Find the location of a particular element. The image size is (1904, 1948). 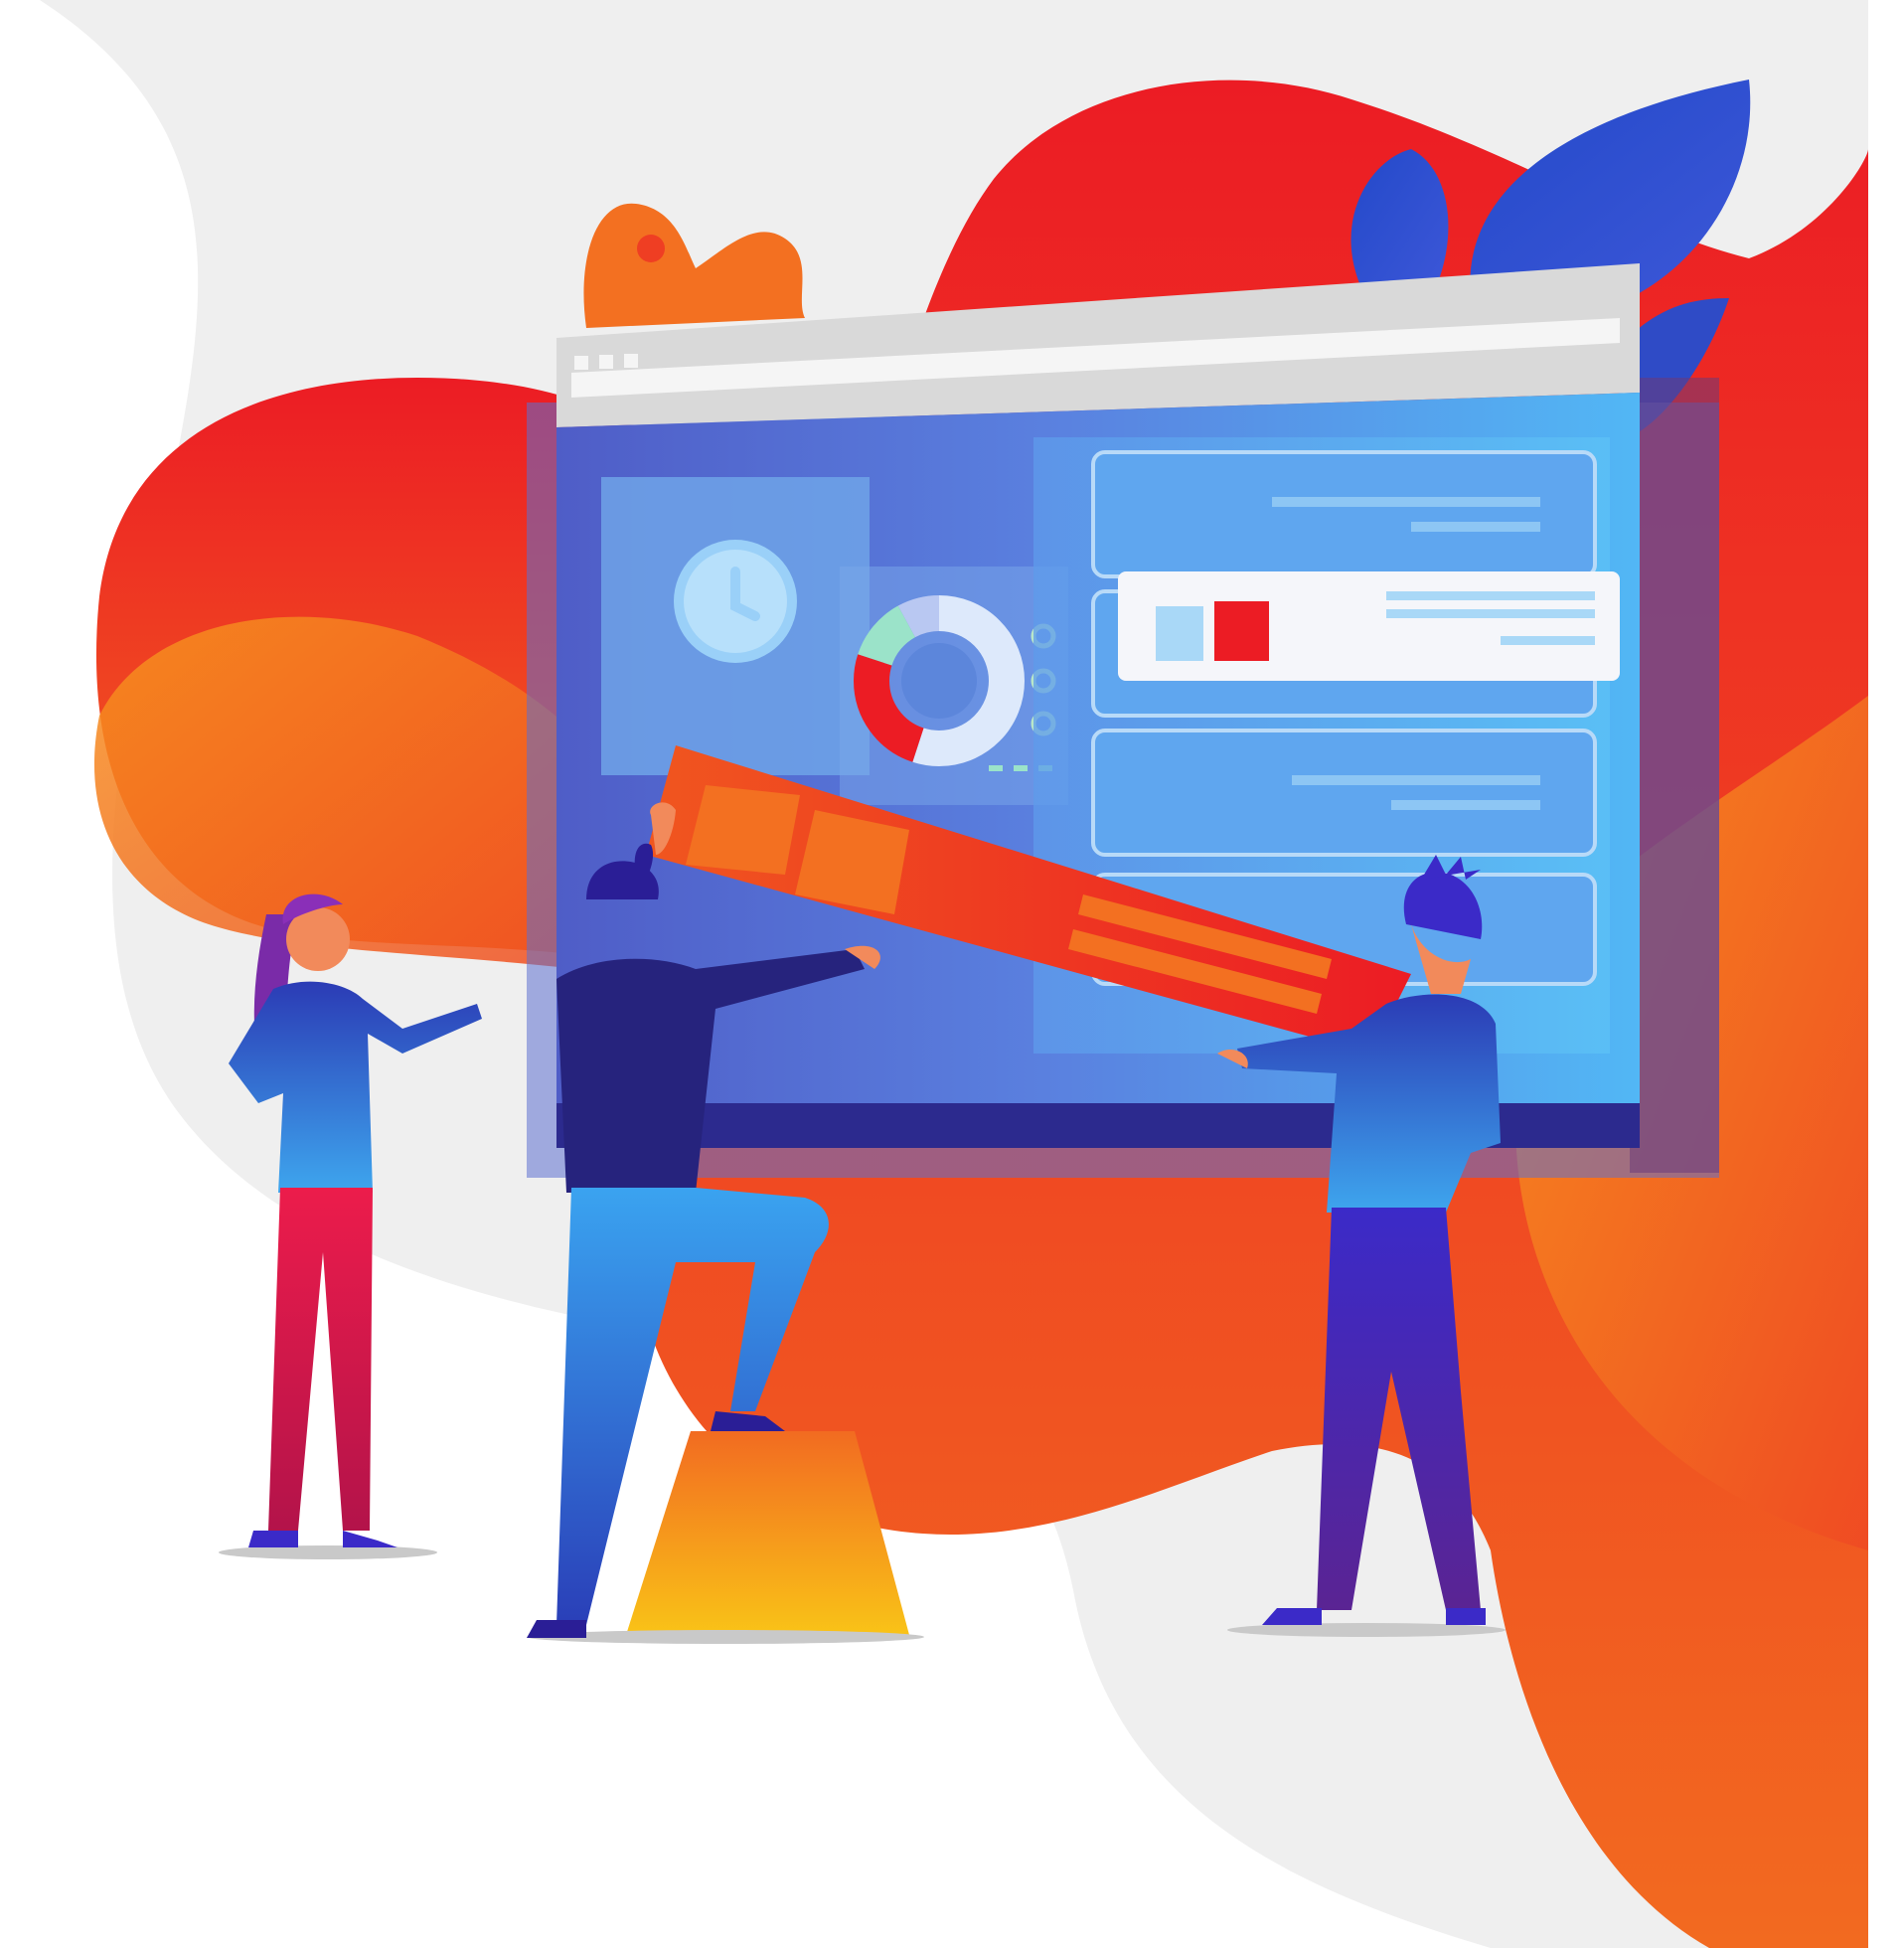

card-element-icon is located at coordinates (1369, 626).